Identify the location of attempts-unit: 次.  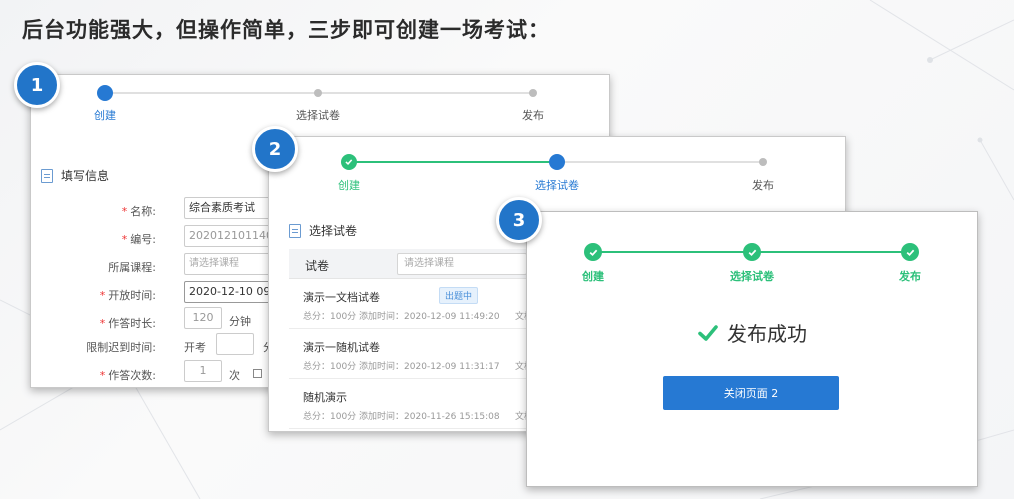
(234, 375).